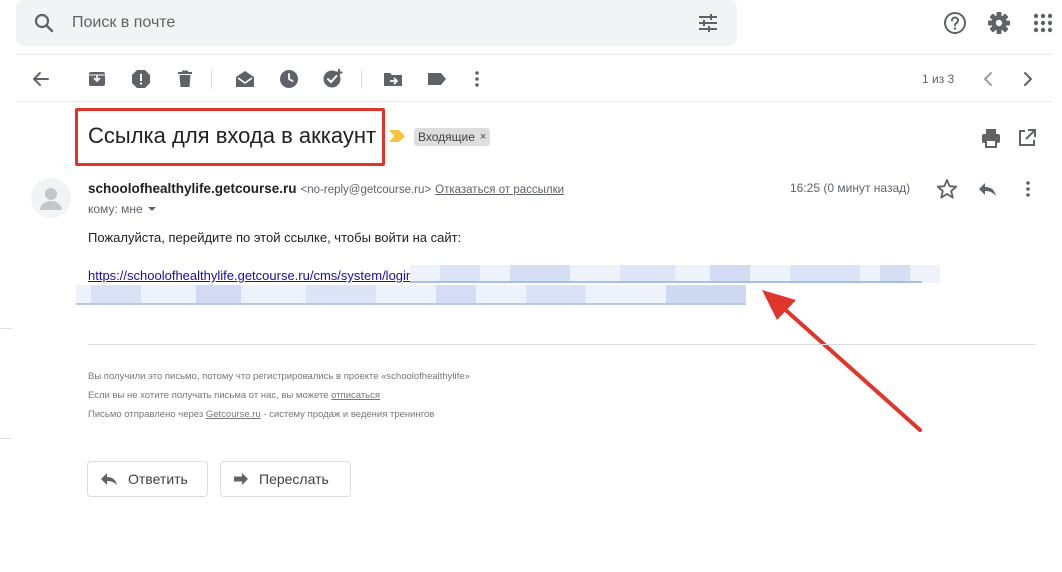 This screenshot has width=1062, height=572. Describe the element at coordinates (562, 344) in the screenshot. I see `body-divider` at that location.